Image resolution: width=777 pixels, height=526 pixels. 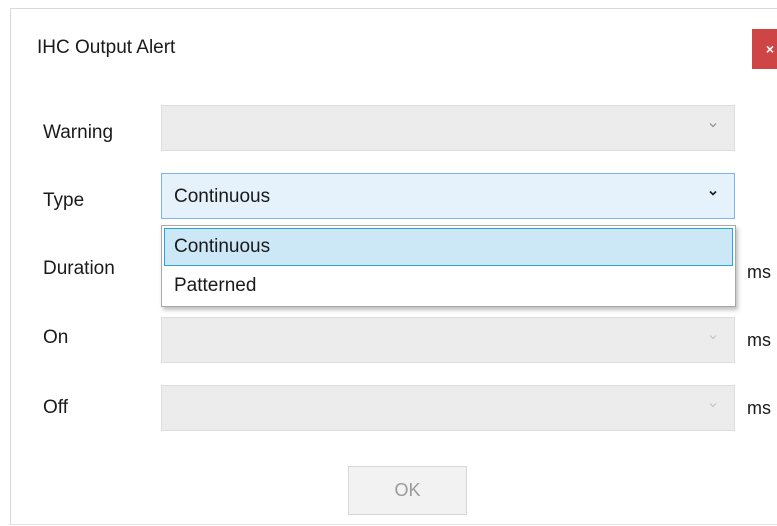 I want to click on duration-unit: ms, so click(x=759, y=272).